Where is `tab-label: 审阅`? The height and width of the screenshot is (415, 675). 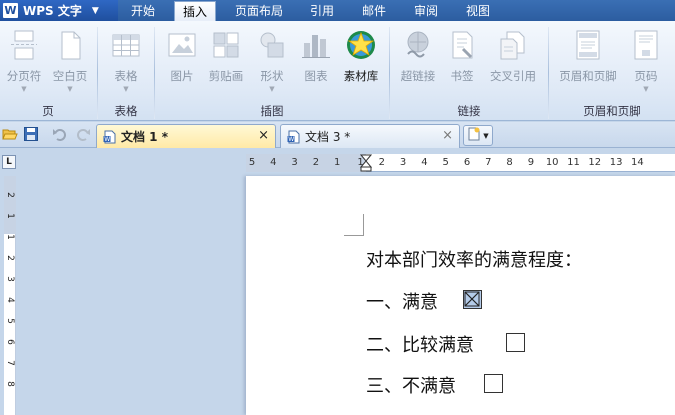
tab-label: 审阅 is located at coordinates (425, 11).